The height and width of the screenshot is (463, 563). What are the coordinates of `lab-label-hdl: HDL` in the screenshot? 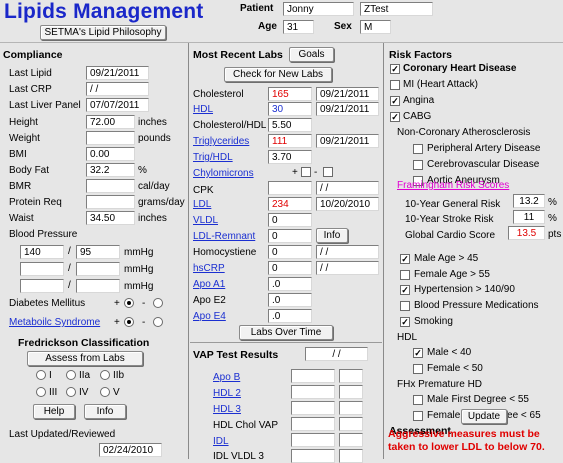 It's located at (203, 110).